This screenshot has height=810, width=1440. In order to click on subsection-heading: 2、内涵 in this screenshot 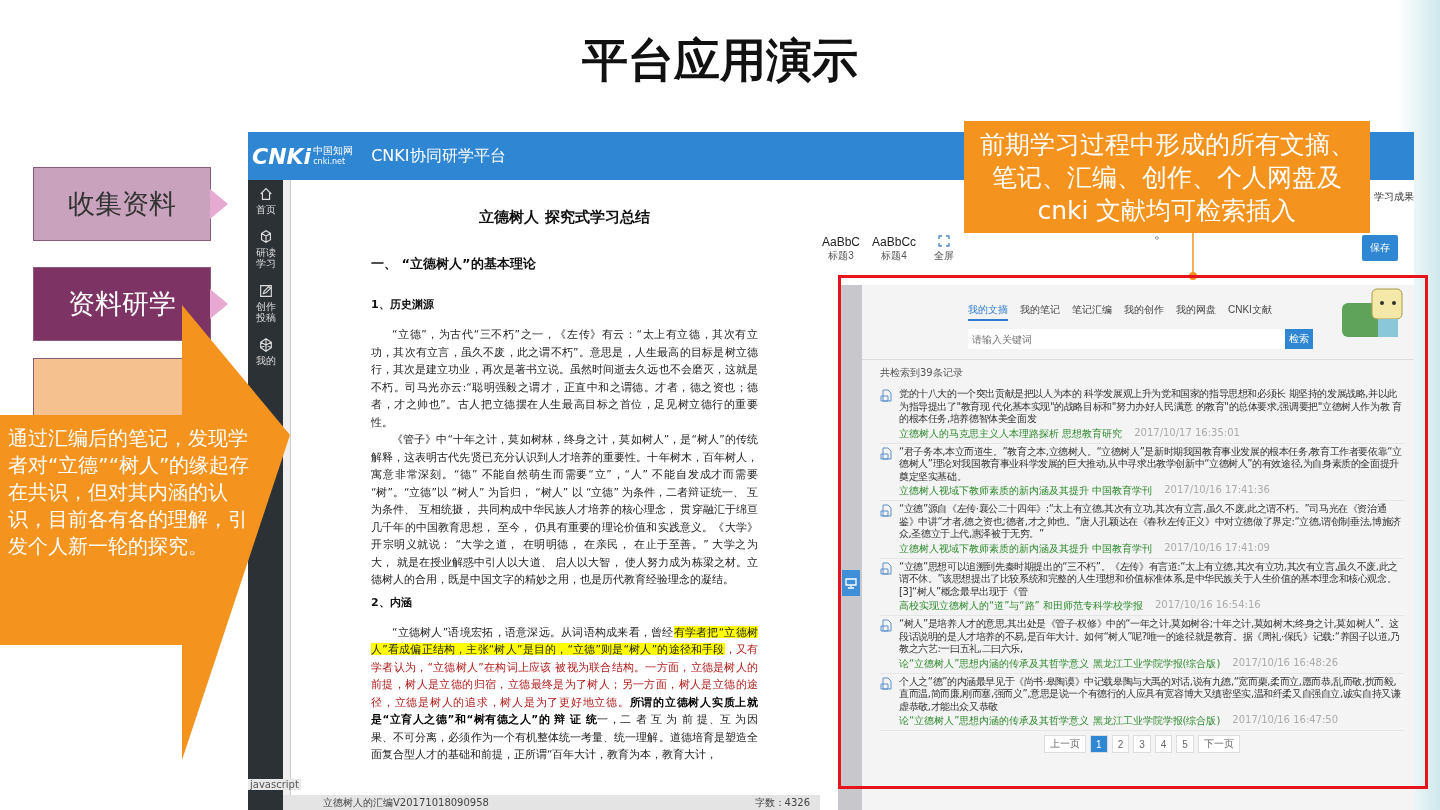, I will do `click(392, 602)`.